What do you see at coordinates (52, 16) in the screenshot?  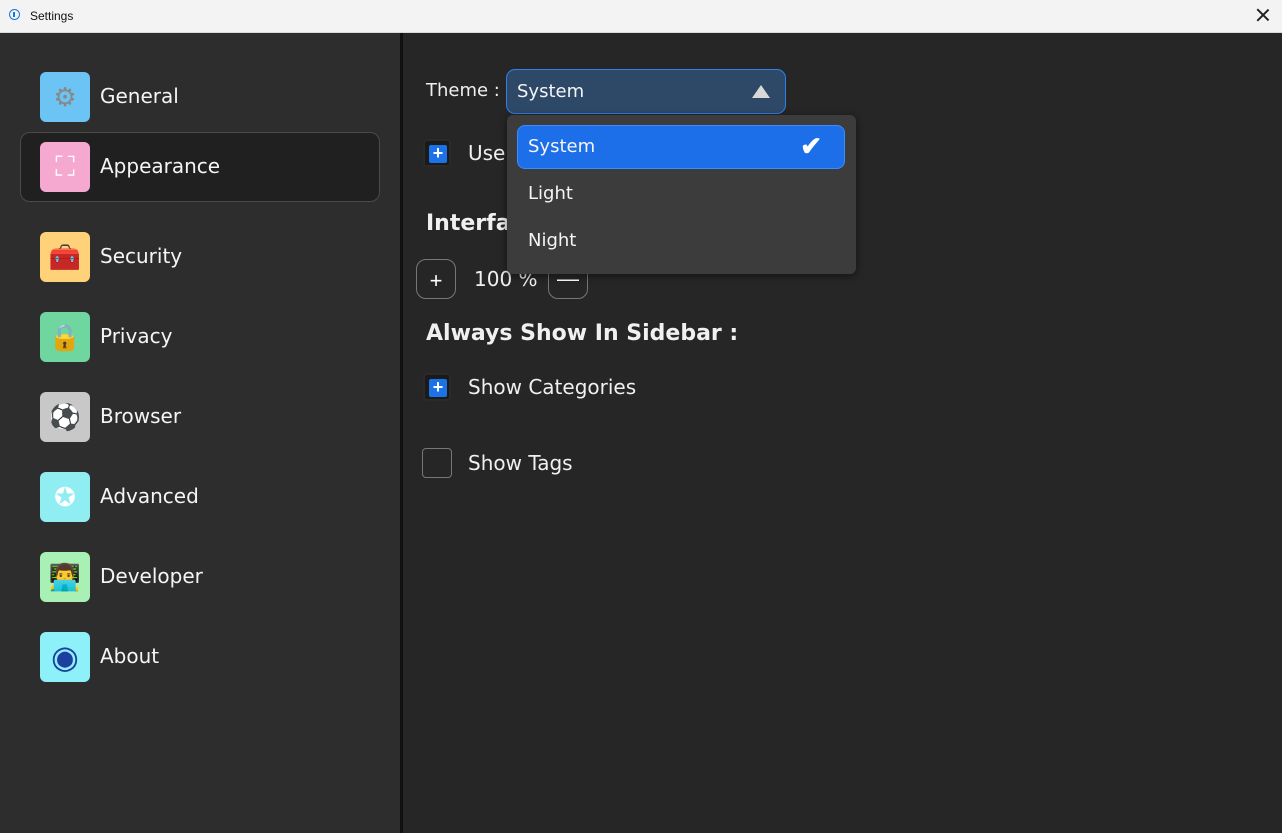 I see `window-title: Settings` at bounding box center [52, 16].